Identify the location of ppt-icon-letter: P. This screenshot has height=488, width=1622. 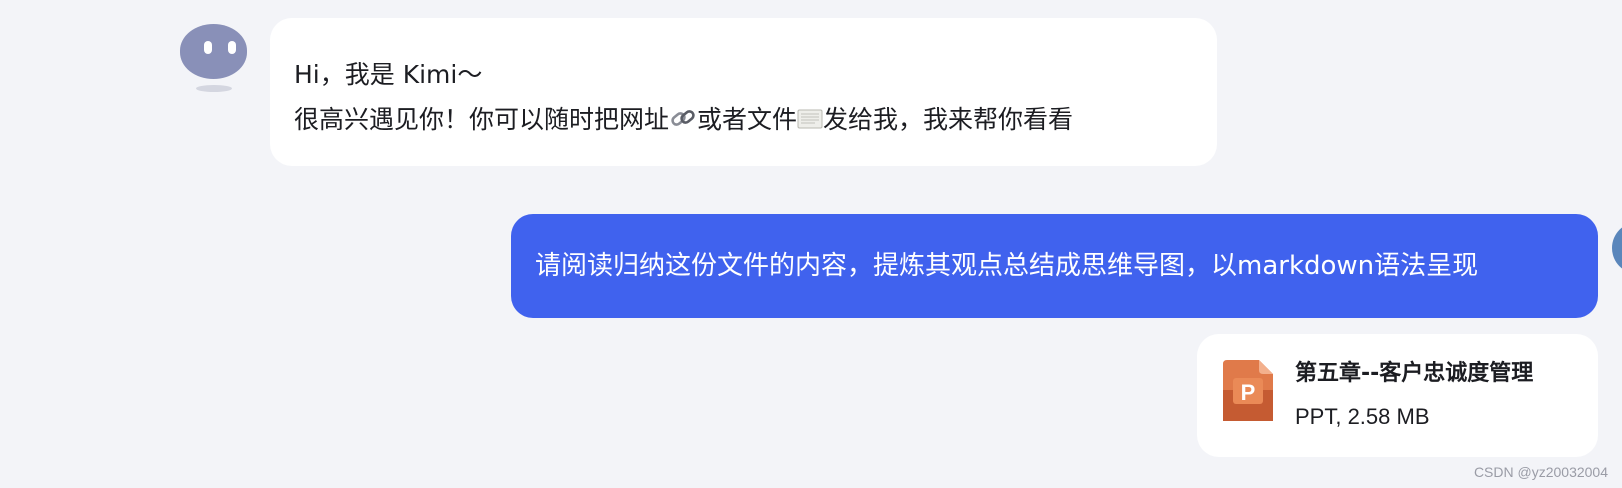
(1248, 392).